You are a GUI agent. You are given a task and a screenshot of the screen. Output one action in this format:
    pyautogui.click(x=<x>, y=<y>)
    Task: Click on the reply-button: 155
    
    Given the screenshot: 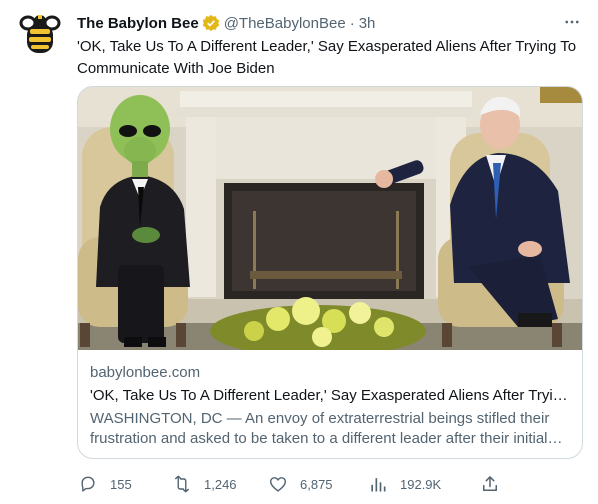 What is the action you would take?
    pyautogui.click(x=105, y=484)
    